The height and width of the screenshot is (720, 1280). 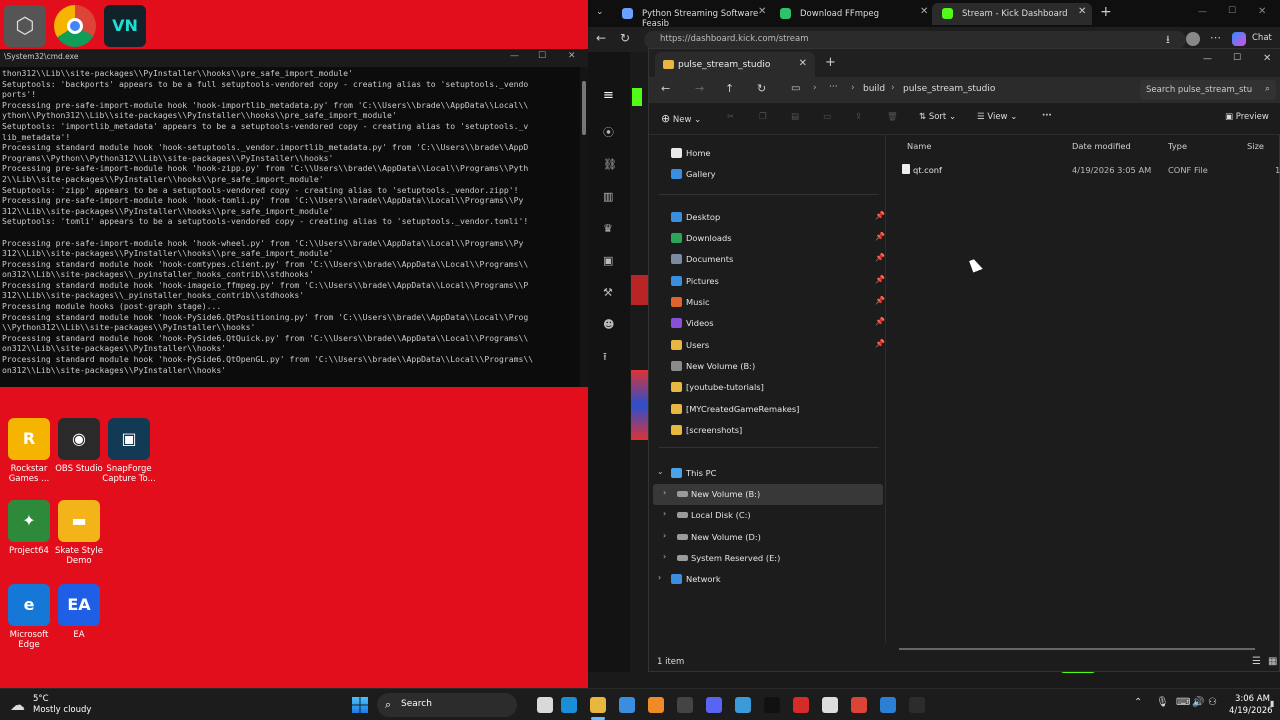 I want to click on link-icon: ⛓, so click(x=610, y=165).